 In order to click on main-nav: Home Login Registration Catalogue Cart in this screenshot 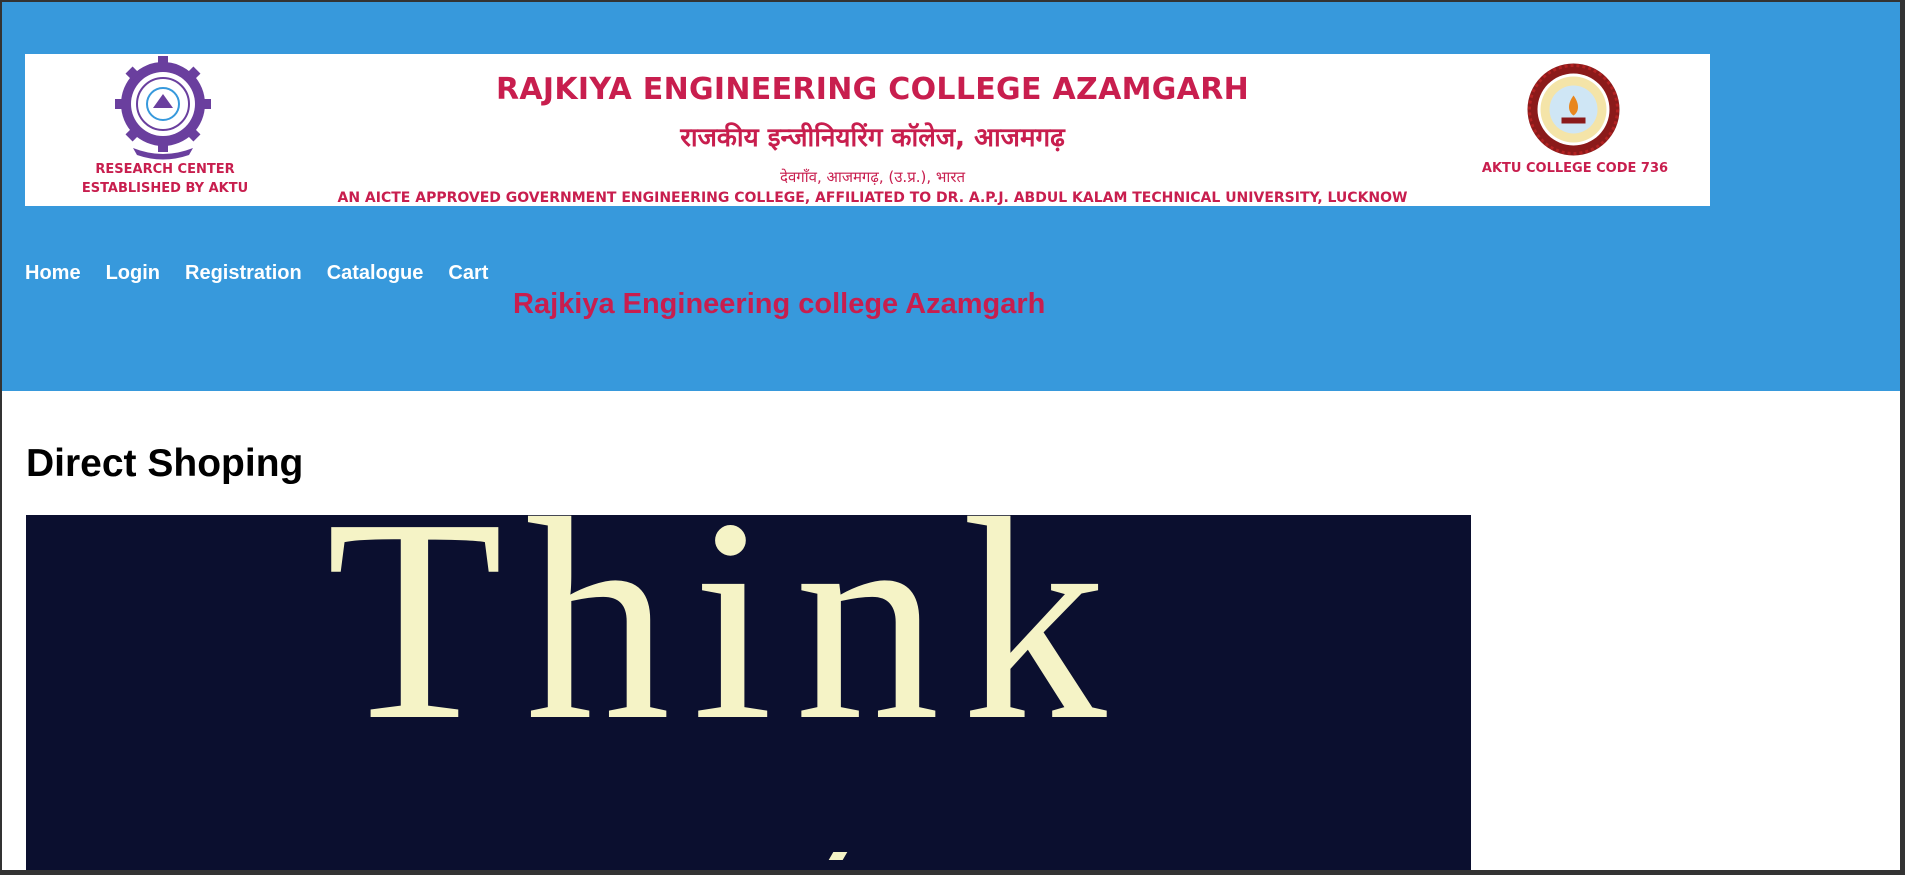, I will do `click(256, 273)`.